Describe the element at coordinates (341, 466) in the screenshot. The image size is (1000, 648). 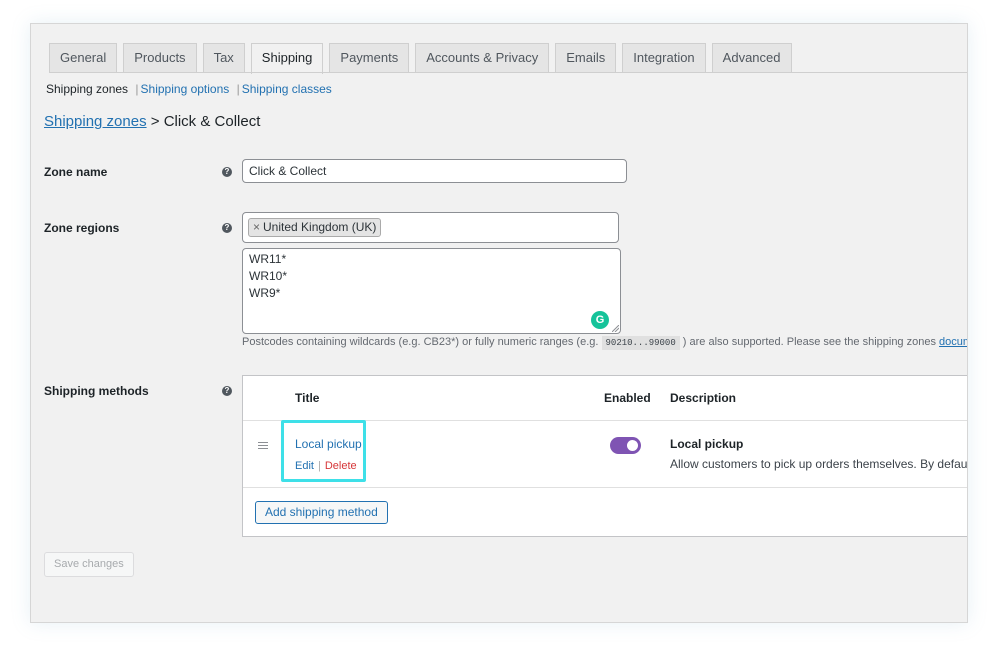
I see `delete-link: Delete` at that location.